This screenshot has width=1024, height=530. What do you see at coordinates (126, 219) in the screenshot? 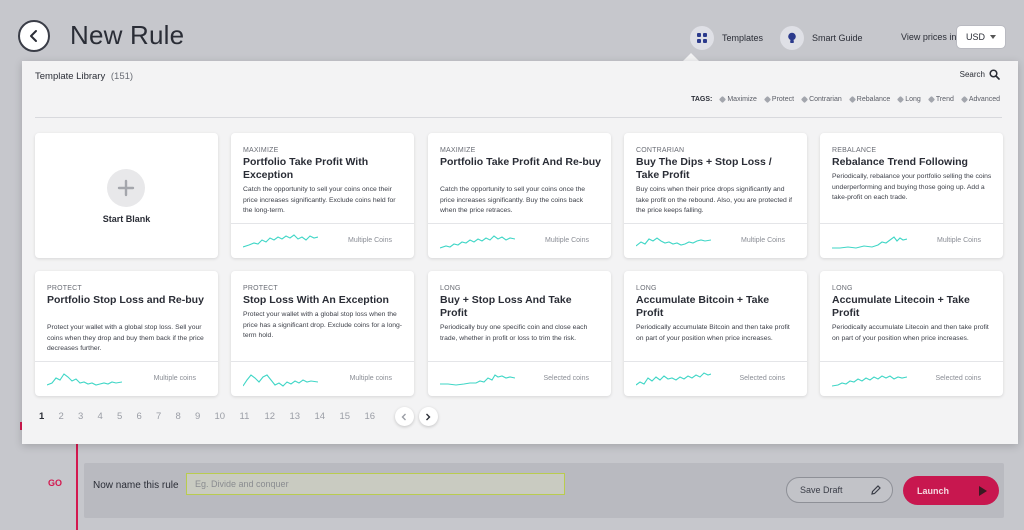
I see `start-blank-label: Start Blank` at bounding box center [126, 219].